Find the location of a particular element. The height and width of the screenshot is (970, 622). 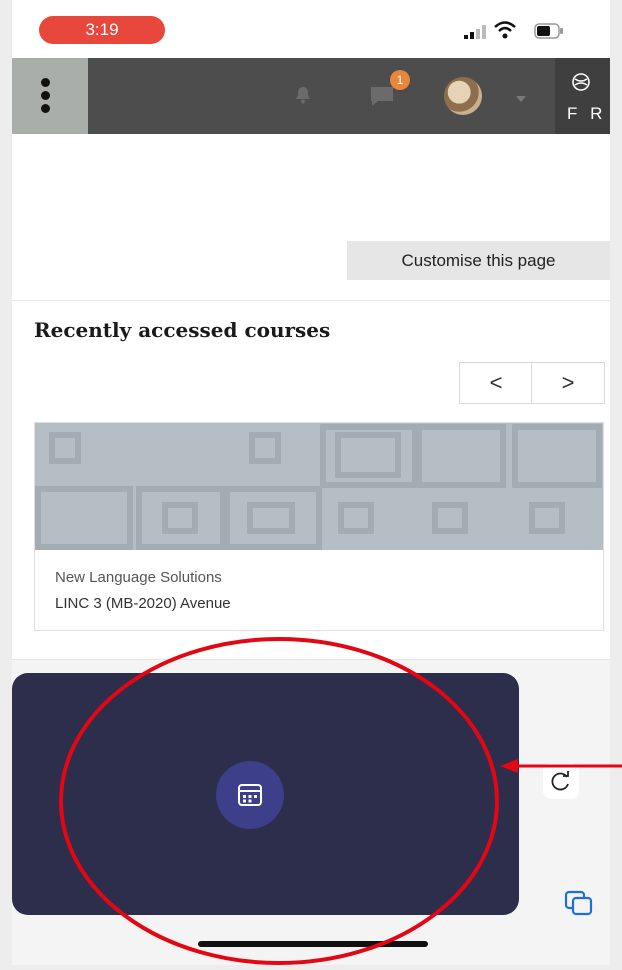

calendar-icon is located at coordinates (250, 795).